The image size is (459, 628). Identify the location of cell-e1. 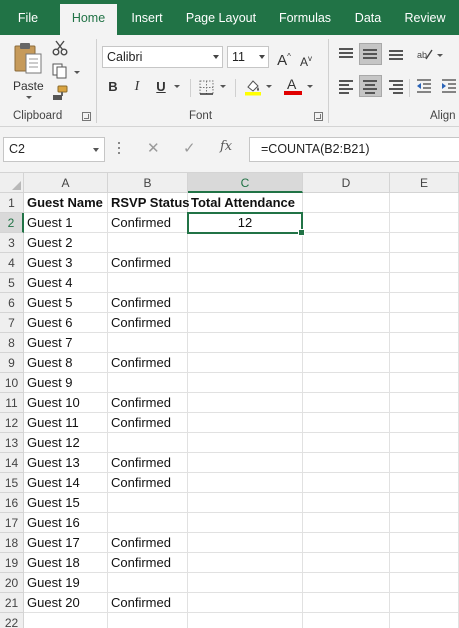
(424, 203).